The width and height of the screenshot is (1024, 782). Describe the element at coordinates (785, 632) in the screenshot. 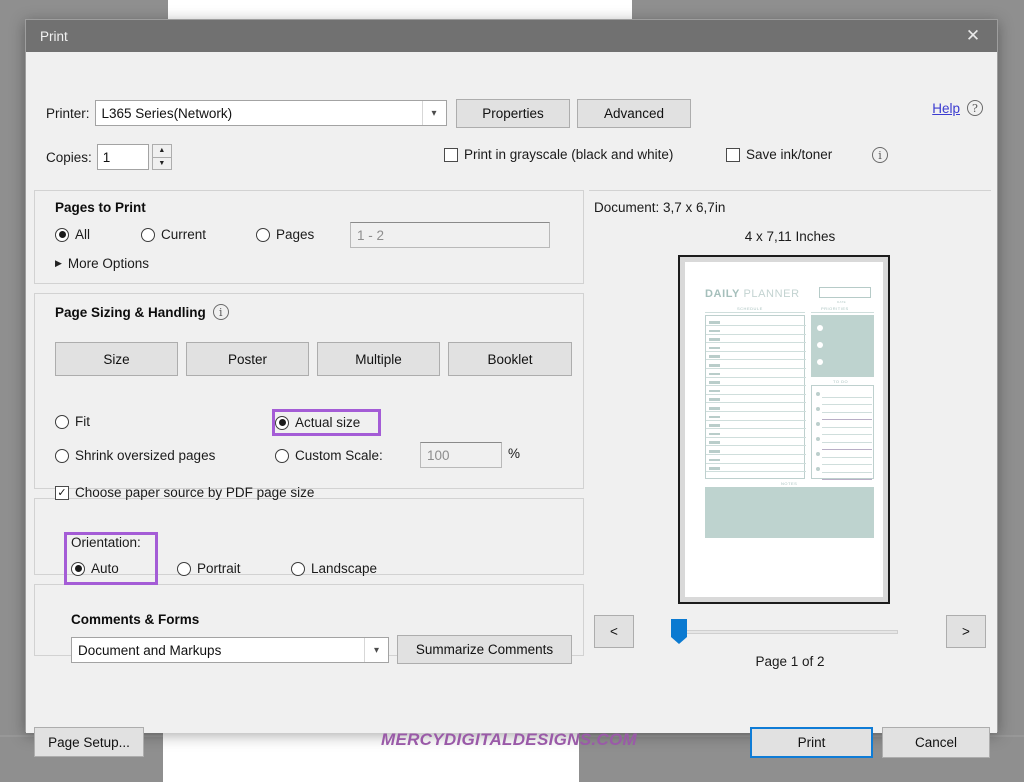

I see `page-slider-track` at that location.